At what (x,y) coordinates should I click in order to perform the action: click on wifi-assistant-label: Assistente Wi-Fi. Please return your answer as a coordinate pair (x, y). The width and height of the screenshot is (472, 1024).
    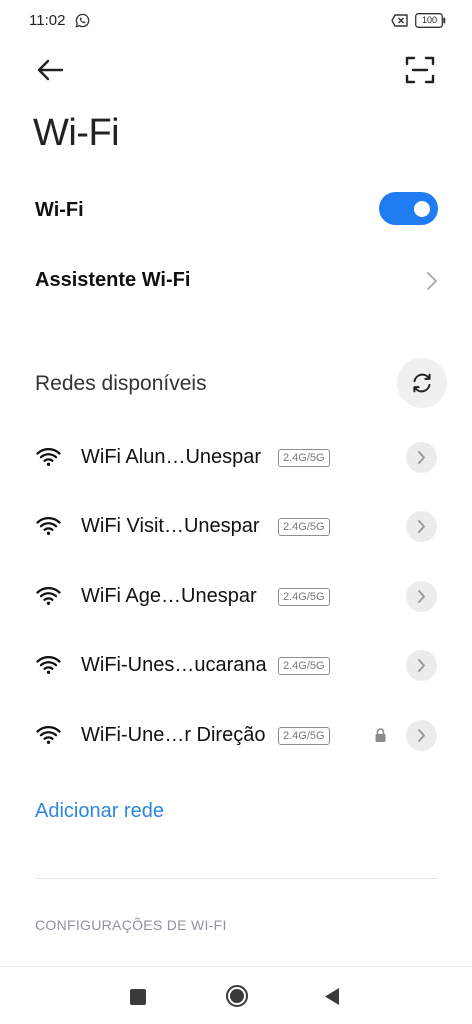
    Looking at the image, I should click on (113, 280).